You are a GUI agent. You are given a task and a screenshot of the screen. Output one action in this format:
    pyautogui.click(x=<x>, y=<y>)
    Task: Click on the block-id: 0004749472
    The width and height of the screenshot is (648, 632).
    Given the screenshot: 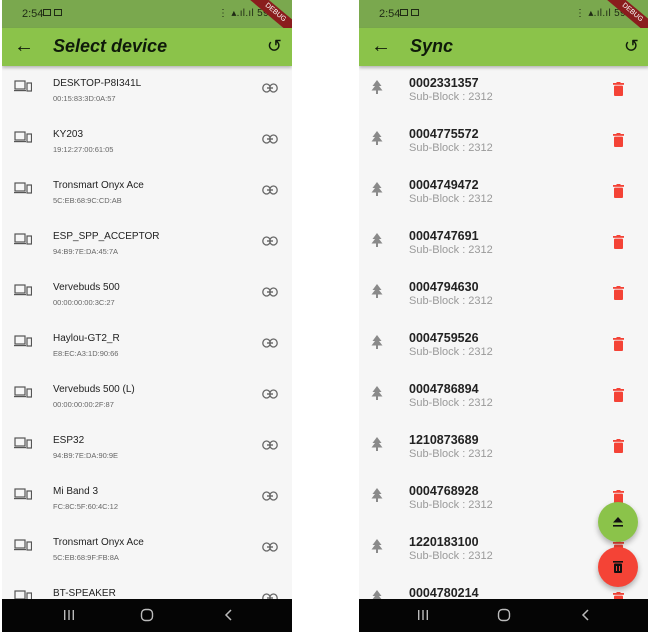 What is the action you would take?
    pyautogui.click(x=444, y=185)
    